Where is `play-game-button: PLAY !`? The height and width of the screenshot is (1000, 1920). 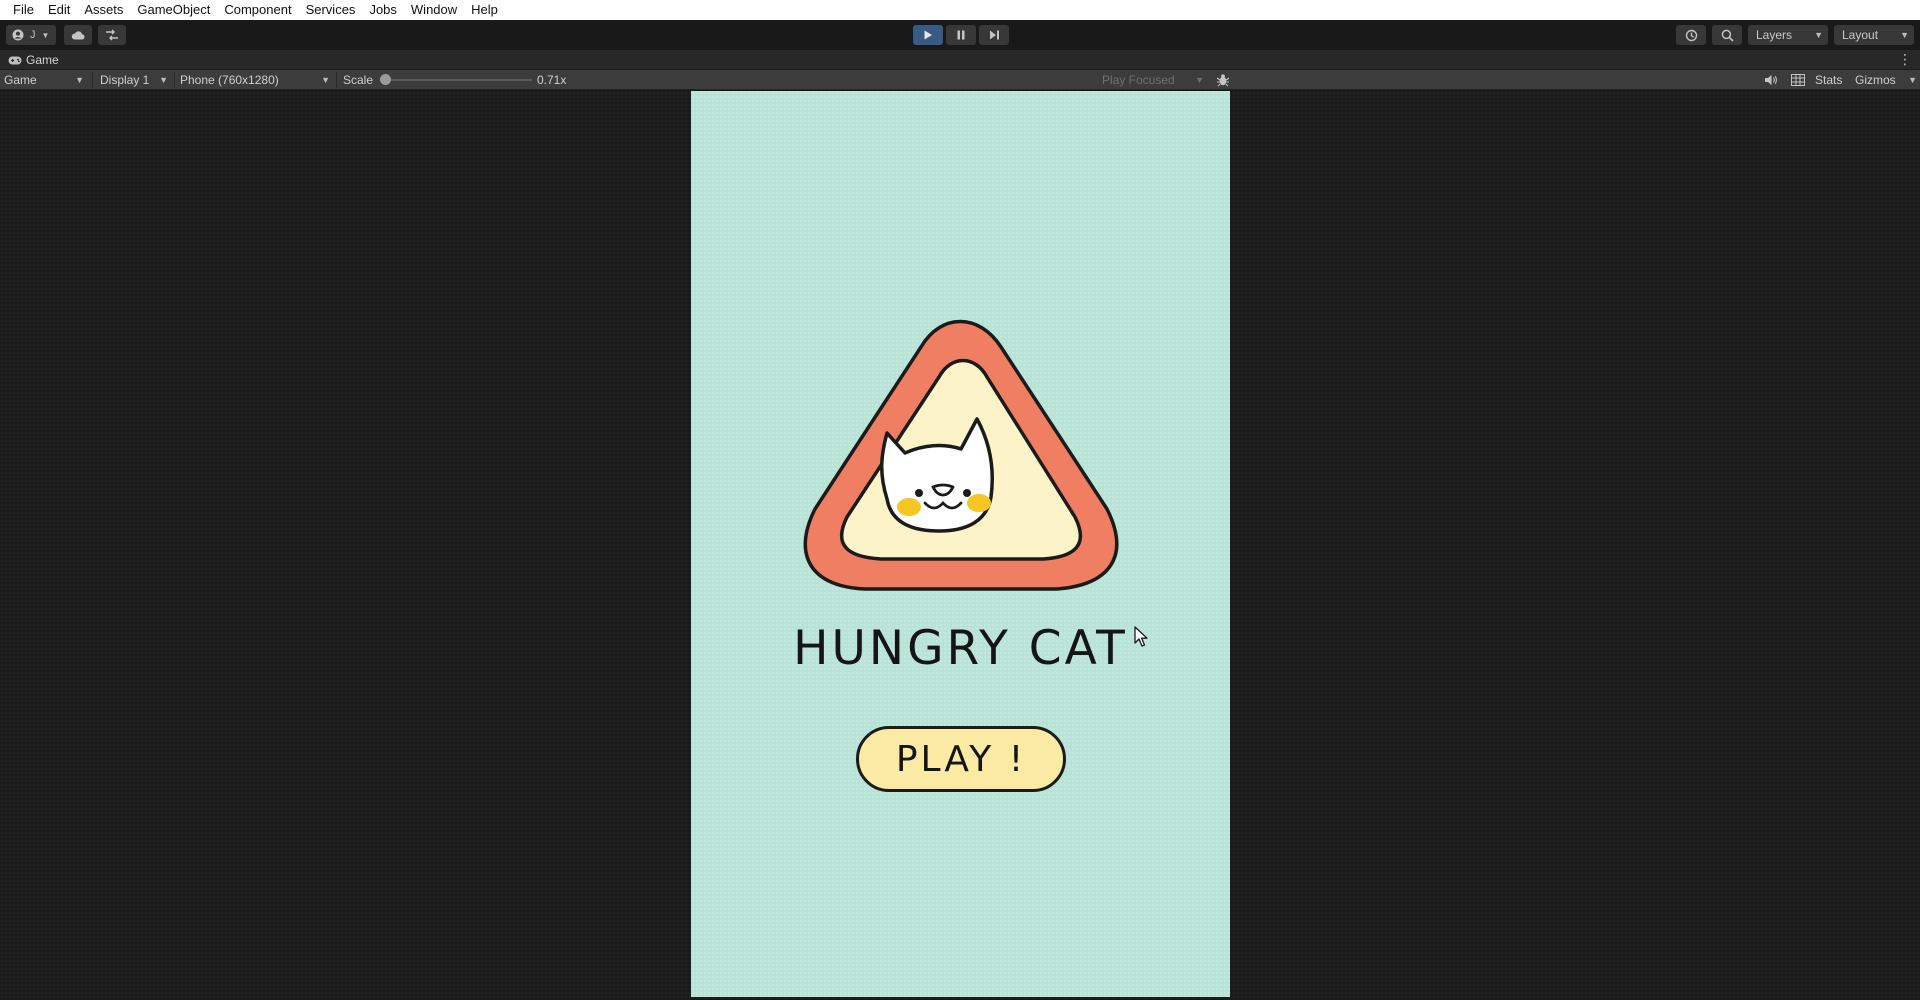
play-game-button: PLAY ! is located at coordinates (961, 759).